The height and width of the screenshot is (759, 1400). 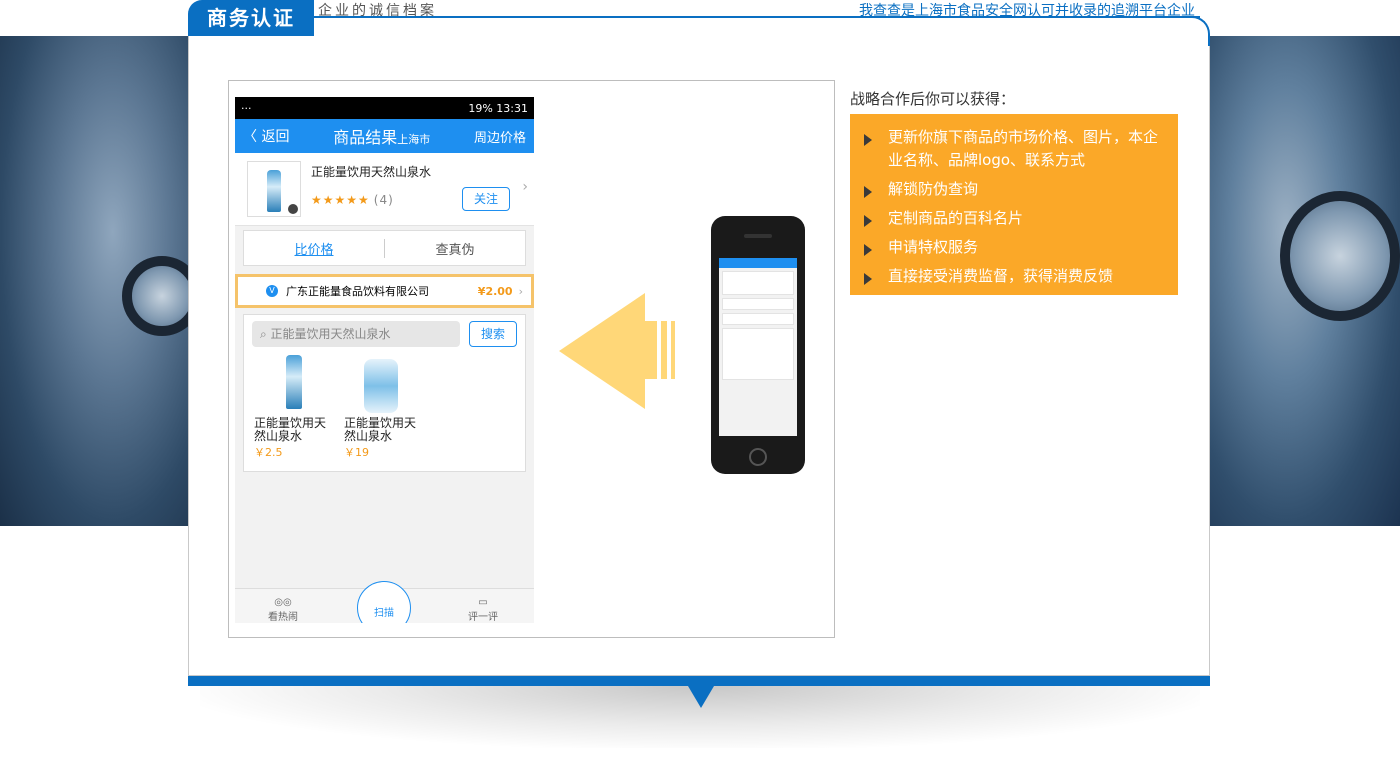 I want to click on benefits-title: 战略合作后你可以获得：, so click(x=933, y=99).